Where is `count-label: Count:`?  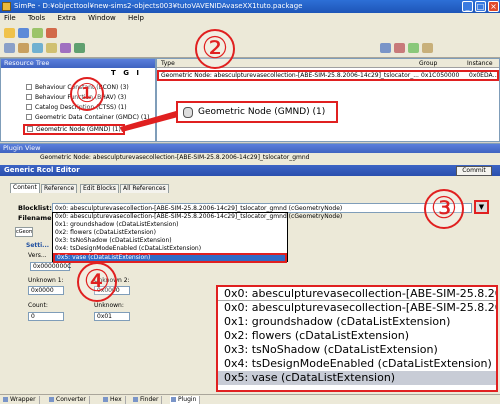 count-label: Count: is located at coordinates (38, 305).